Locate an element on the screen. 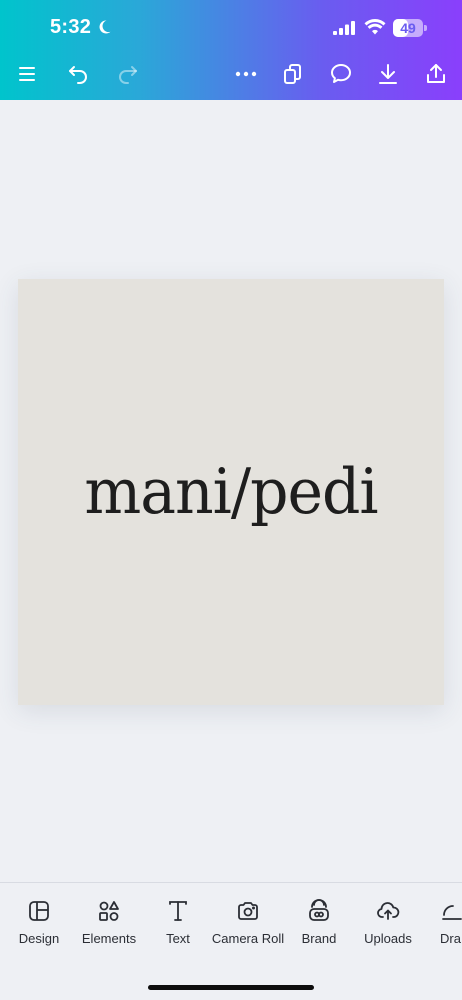 Image resolution: width=462 pixels, height=1000 pixels. share-icon is located at coordinates (436, 73).